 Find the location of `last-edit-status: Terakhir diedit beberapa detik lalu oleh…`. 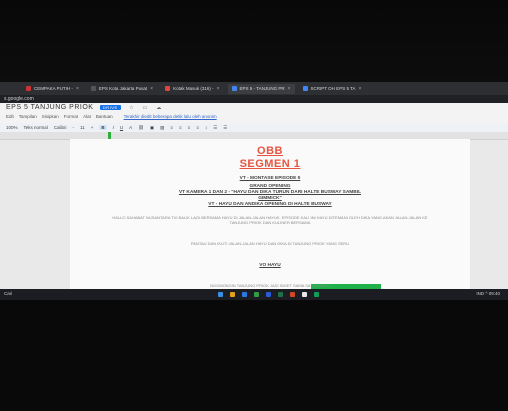

last-edit-status: Terakhir diedit beberapa detik lalu oleh… is located at coordinates (170, 116).